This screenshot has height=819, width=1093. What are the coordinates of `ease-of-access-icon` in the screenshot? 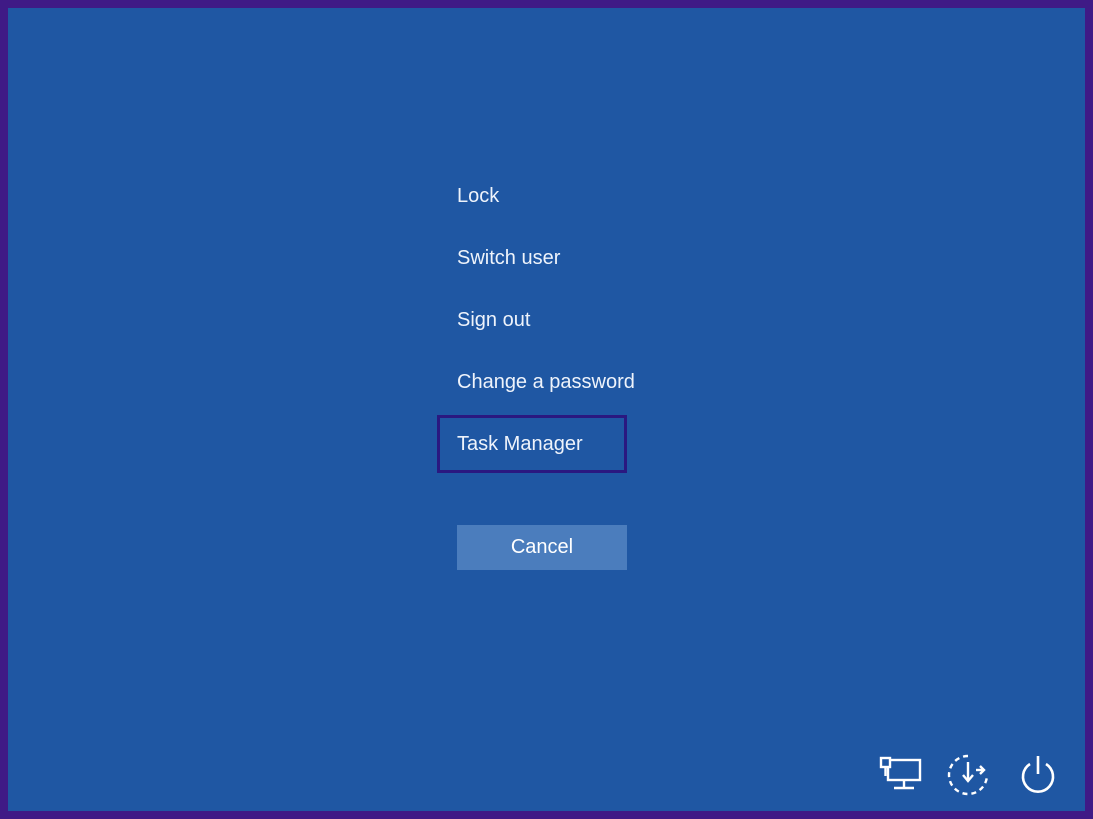 It's located at (968, 775).